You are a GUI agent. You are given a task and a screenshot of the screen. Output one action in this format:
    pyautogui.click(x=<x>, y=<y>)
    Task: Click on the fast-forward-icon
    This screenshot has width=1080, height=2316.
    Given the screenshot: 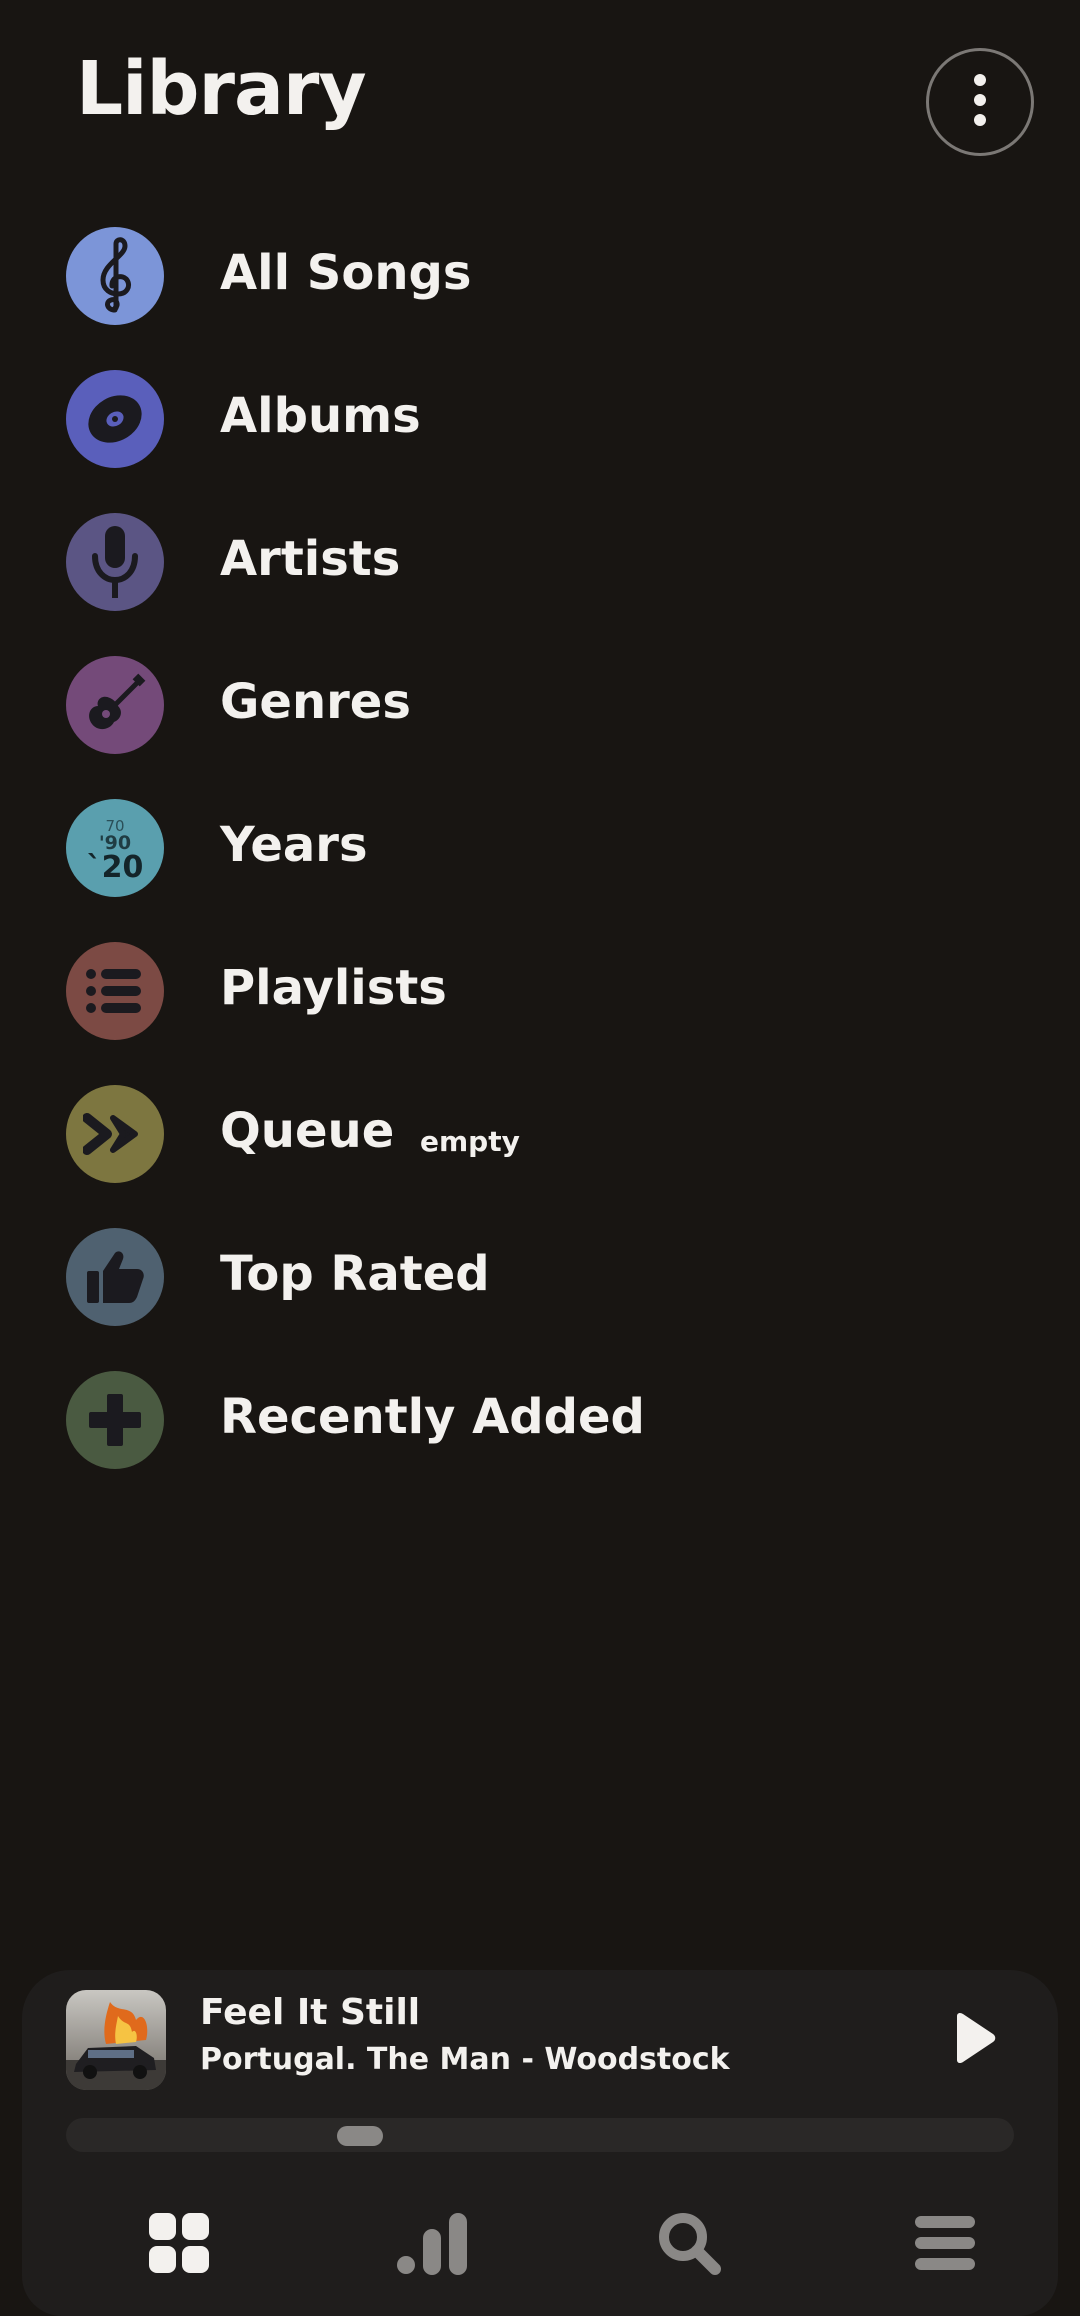 What is the action you would take?
    pyautogui.click(x=115, y=1134)
    